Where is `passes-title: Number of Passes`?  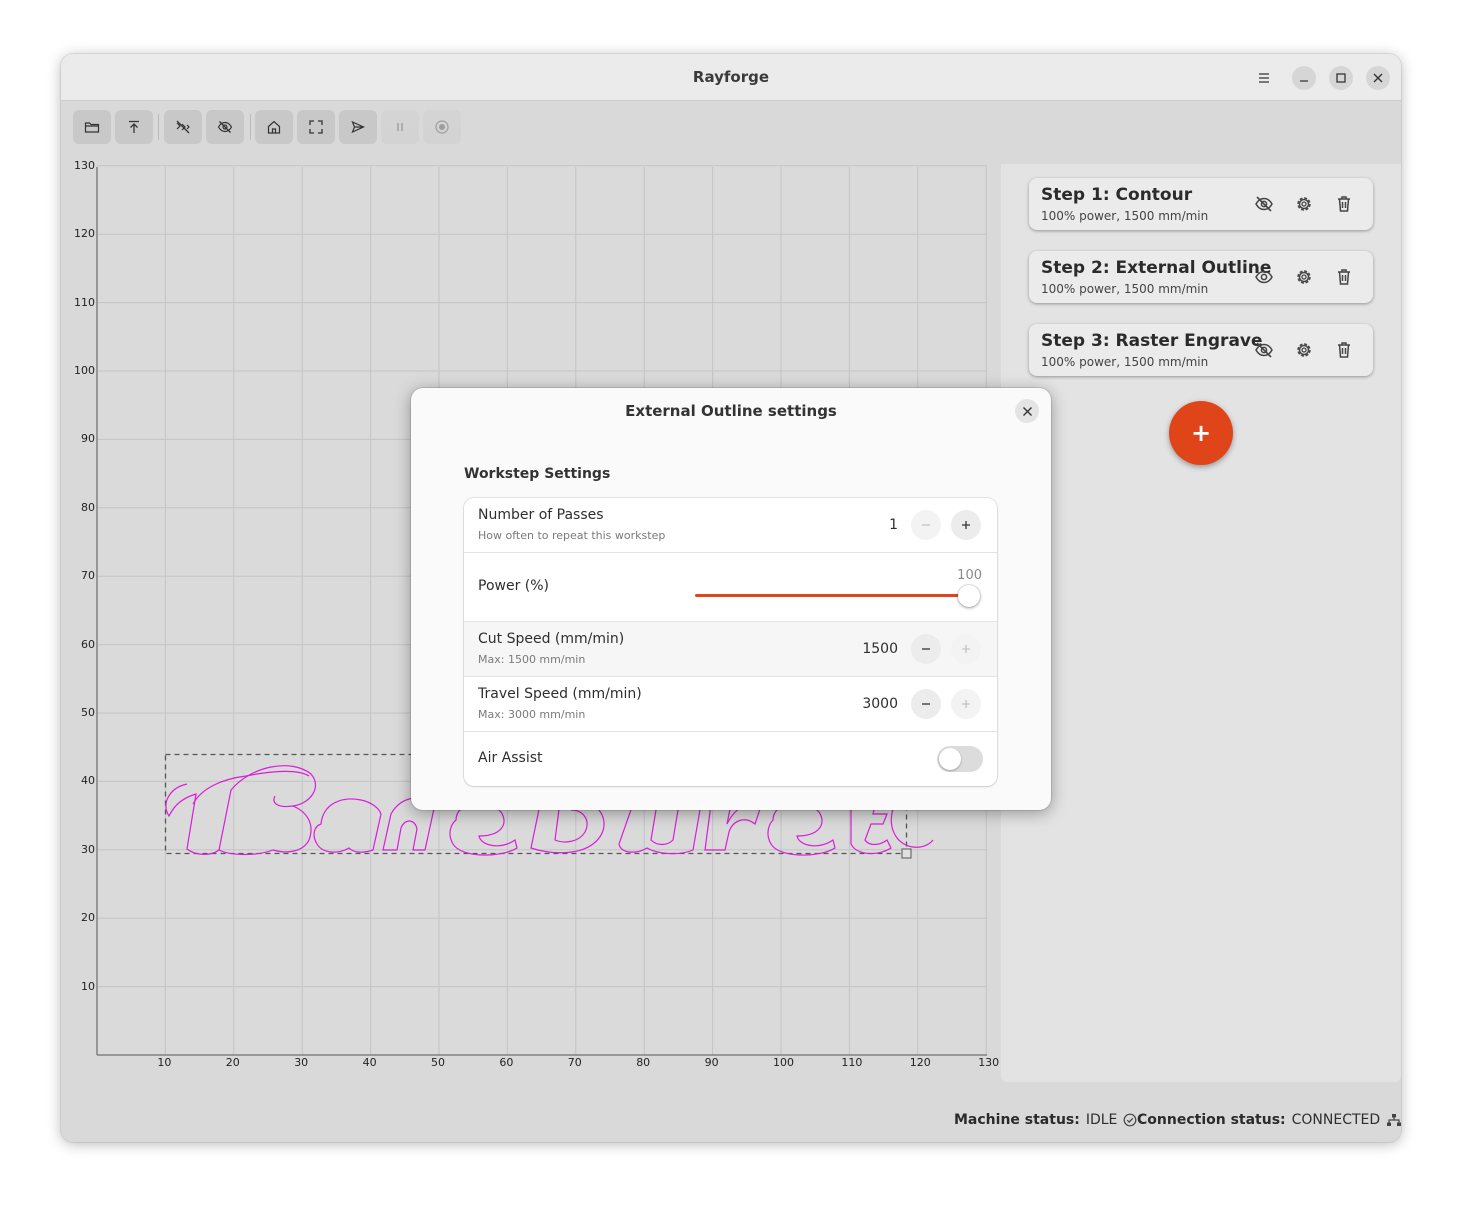 passes-title: Number of Passes is located at coordinates (541, 515).